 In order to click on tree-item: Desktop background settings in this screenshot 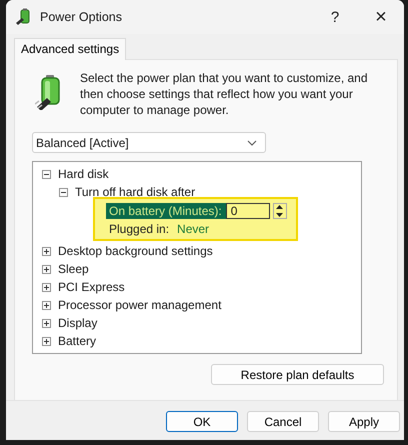, I will do `click(135, 251)`.